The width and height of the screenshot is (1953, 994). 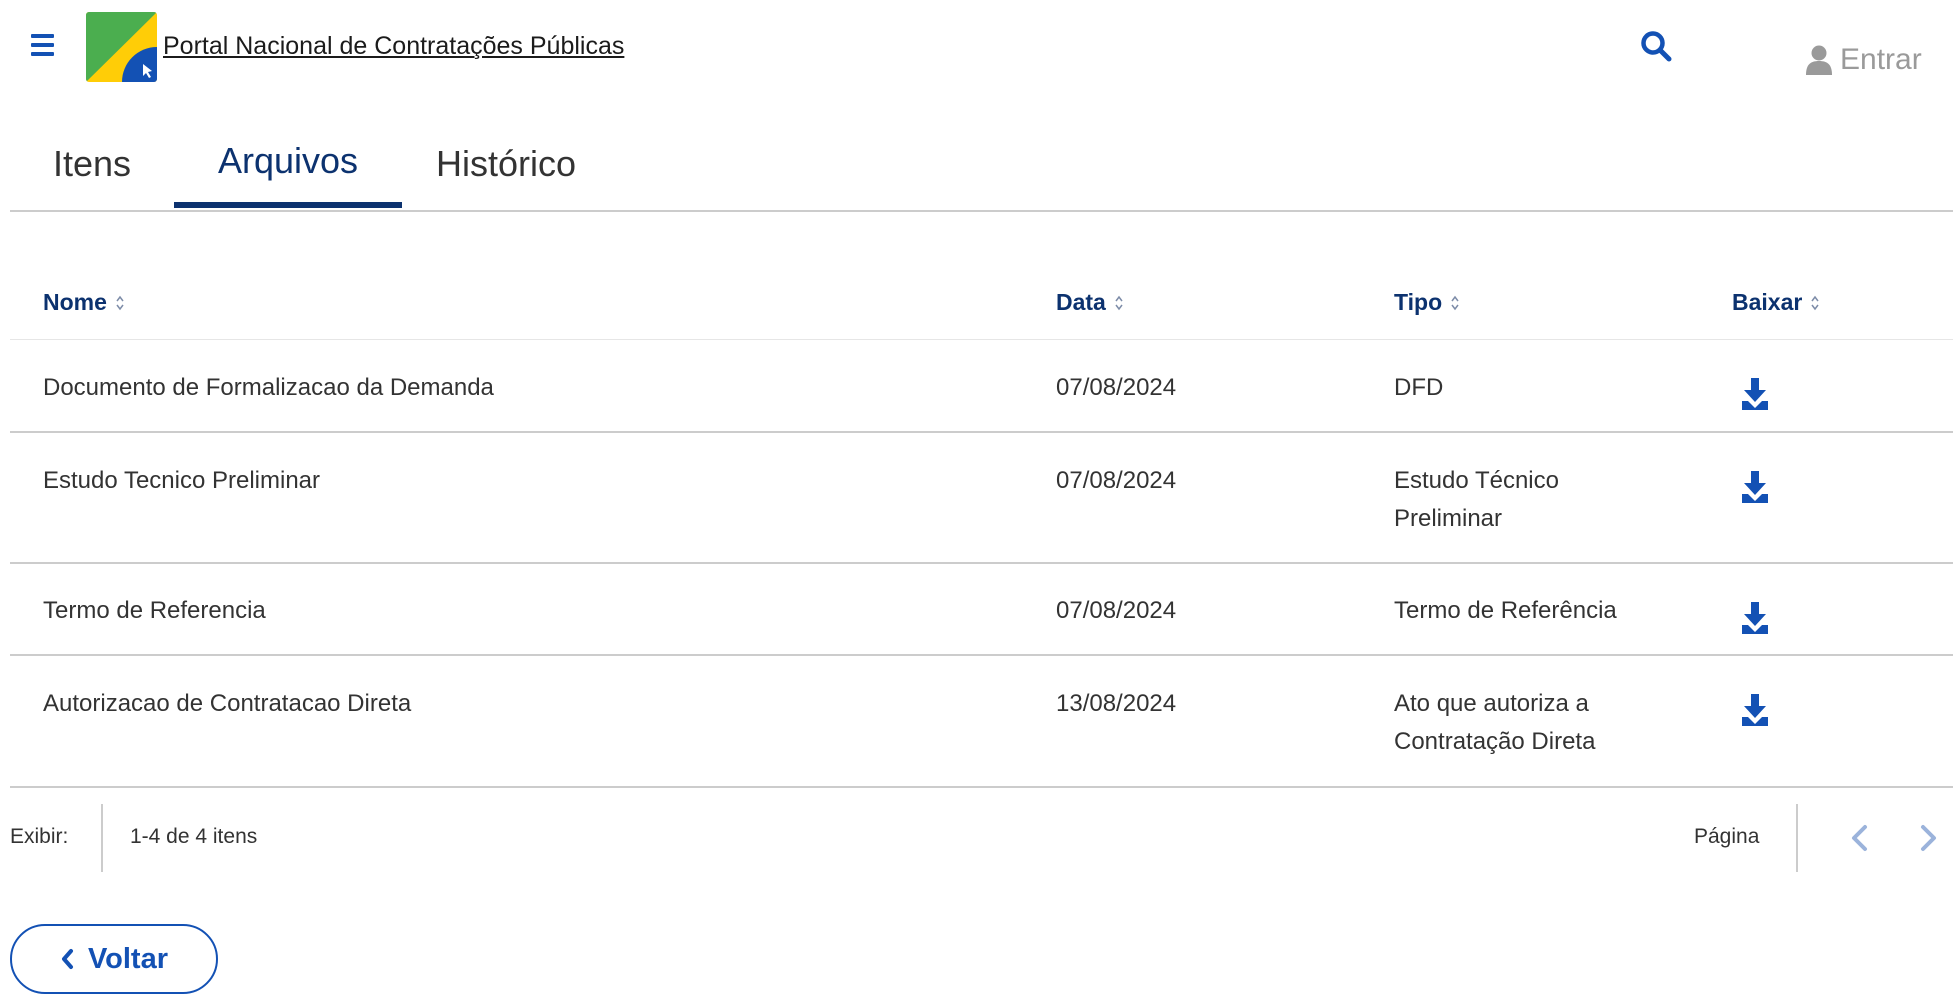 I want to click on column-header-label: Tipo, so click(x=1418, y=302).